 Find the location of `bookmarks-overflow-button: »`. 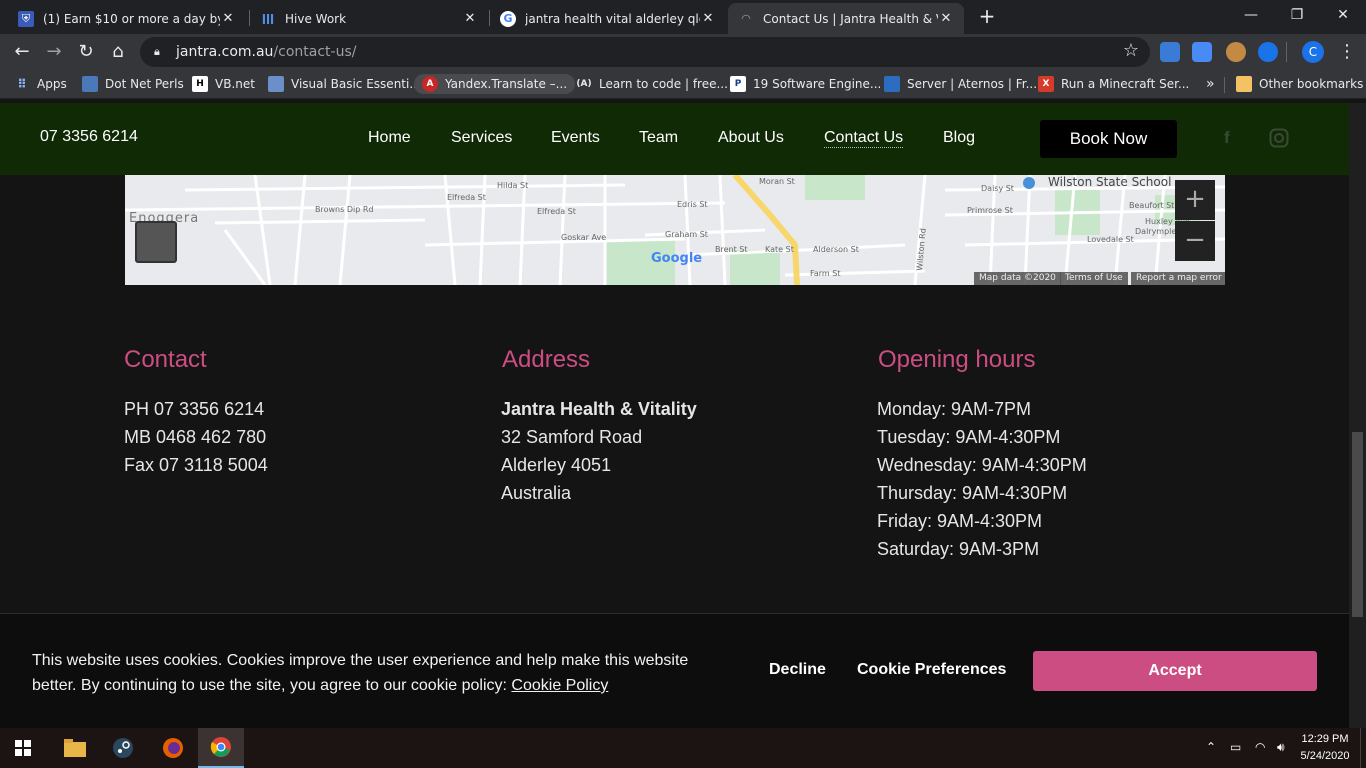

bookmarks-overflow-button: » is located at coordinates (1210, 84).